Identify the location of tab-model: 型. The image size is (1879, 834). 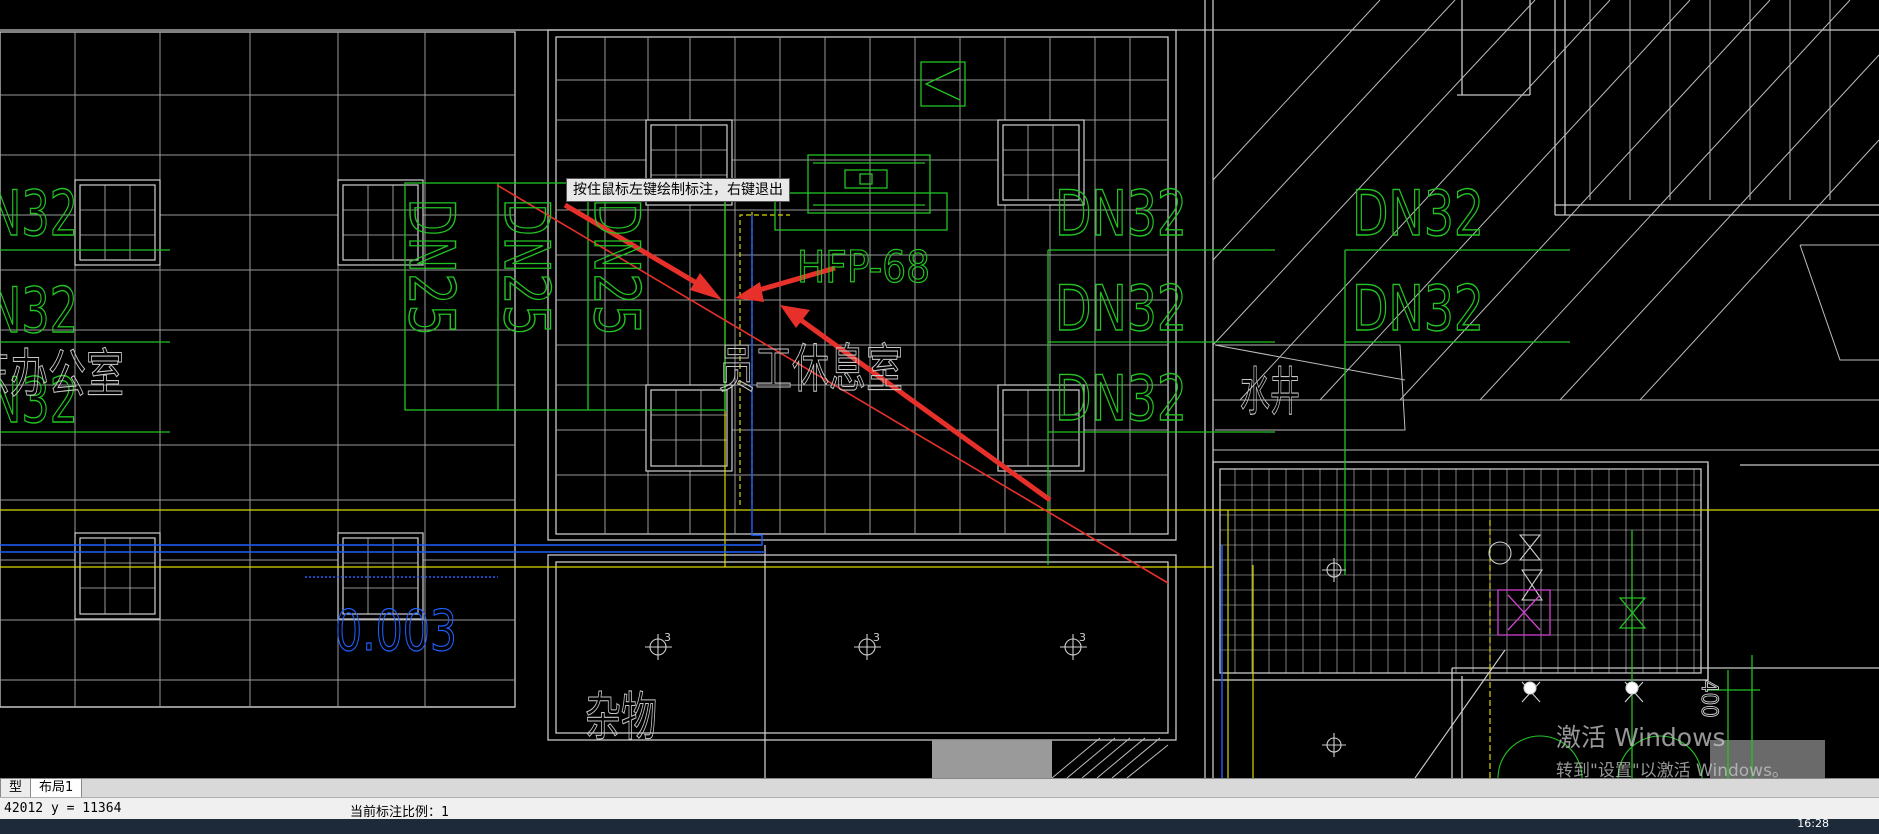
(16, 788).